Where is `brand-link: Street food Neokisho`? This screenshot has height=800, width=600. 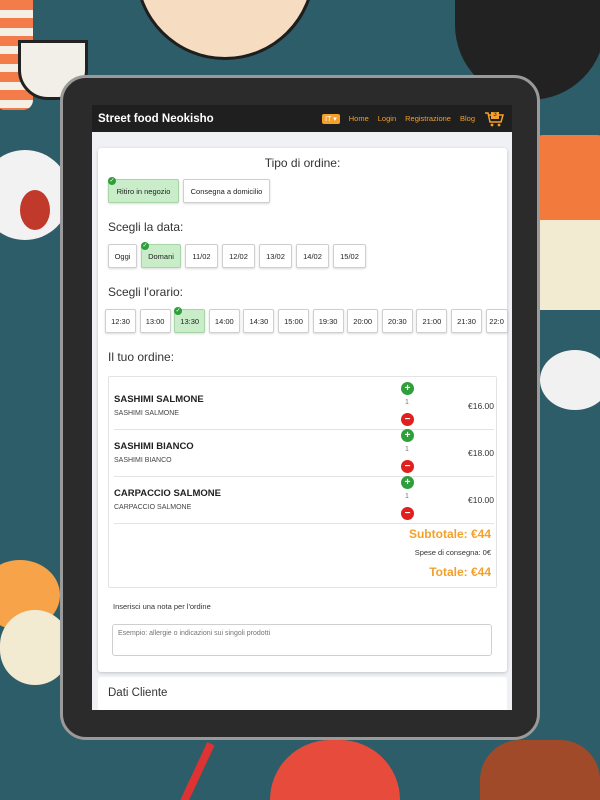 brand-link: Street food Neokisho is located at coordinates (156, 119).